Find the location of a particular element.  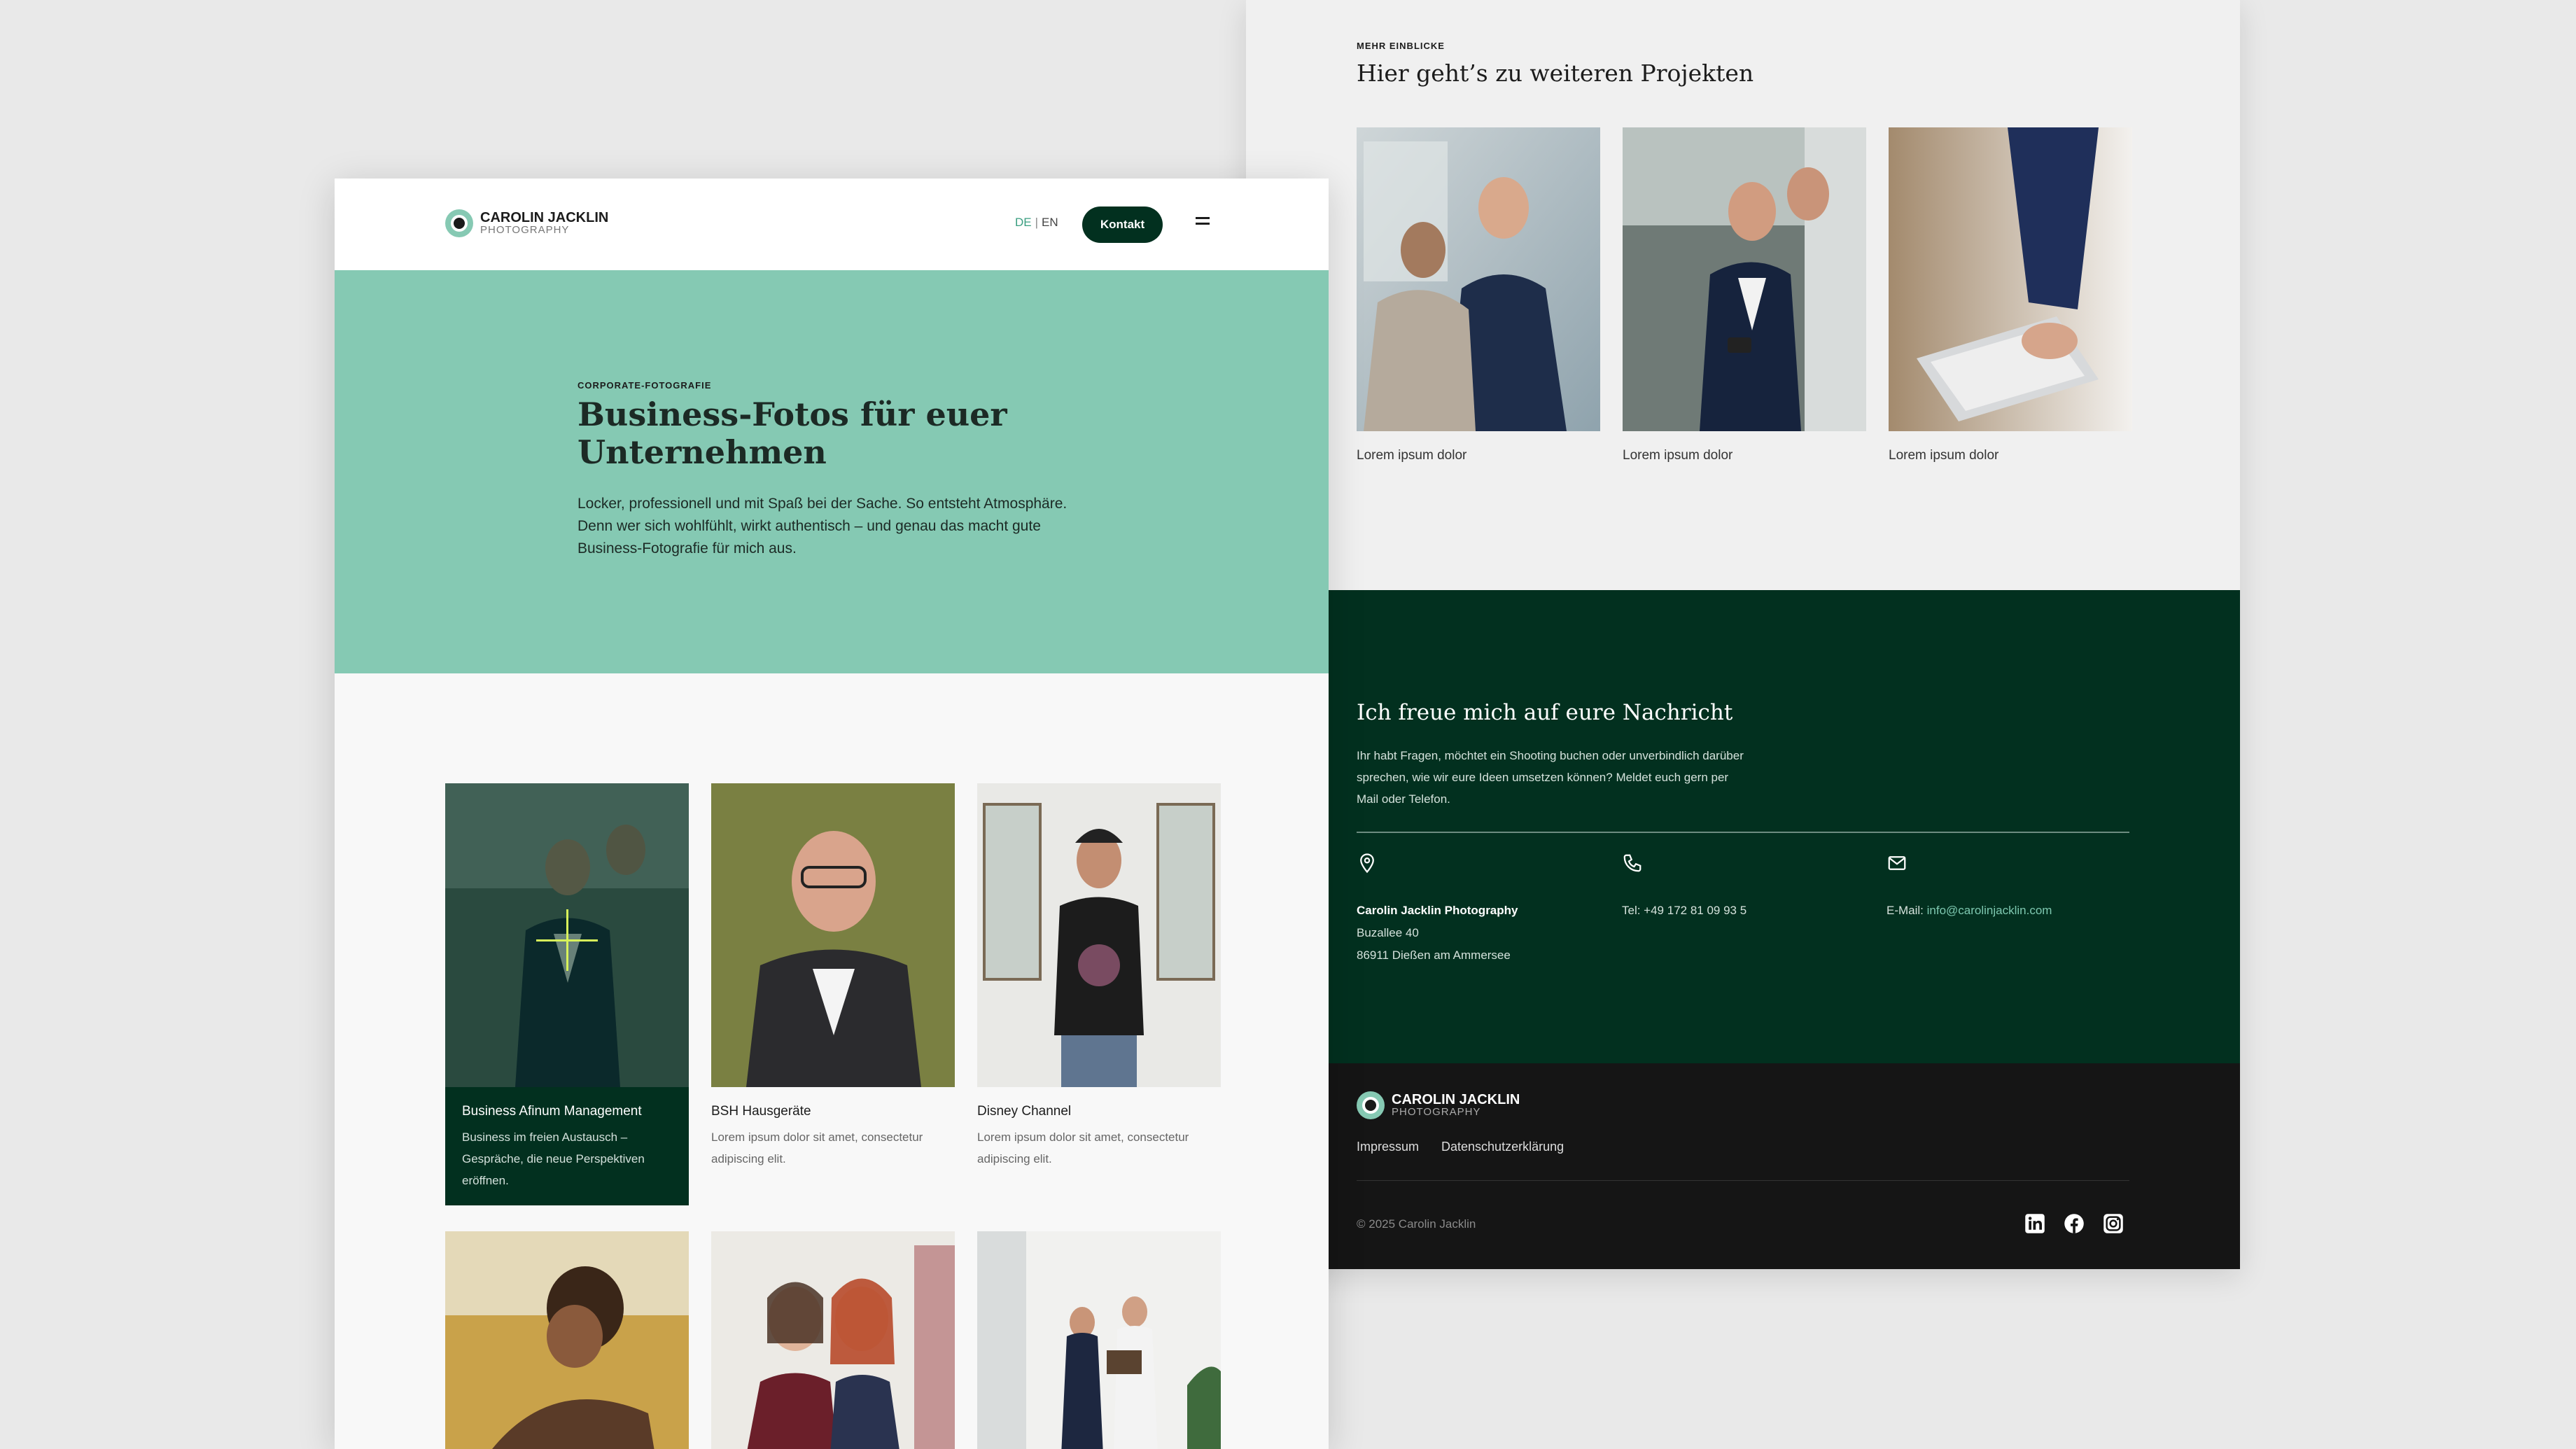

facebook-icon is located at coordinates (2074, 1223).